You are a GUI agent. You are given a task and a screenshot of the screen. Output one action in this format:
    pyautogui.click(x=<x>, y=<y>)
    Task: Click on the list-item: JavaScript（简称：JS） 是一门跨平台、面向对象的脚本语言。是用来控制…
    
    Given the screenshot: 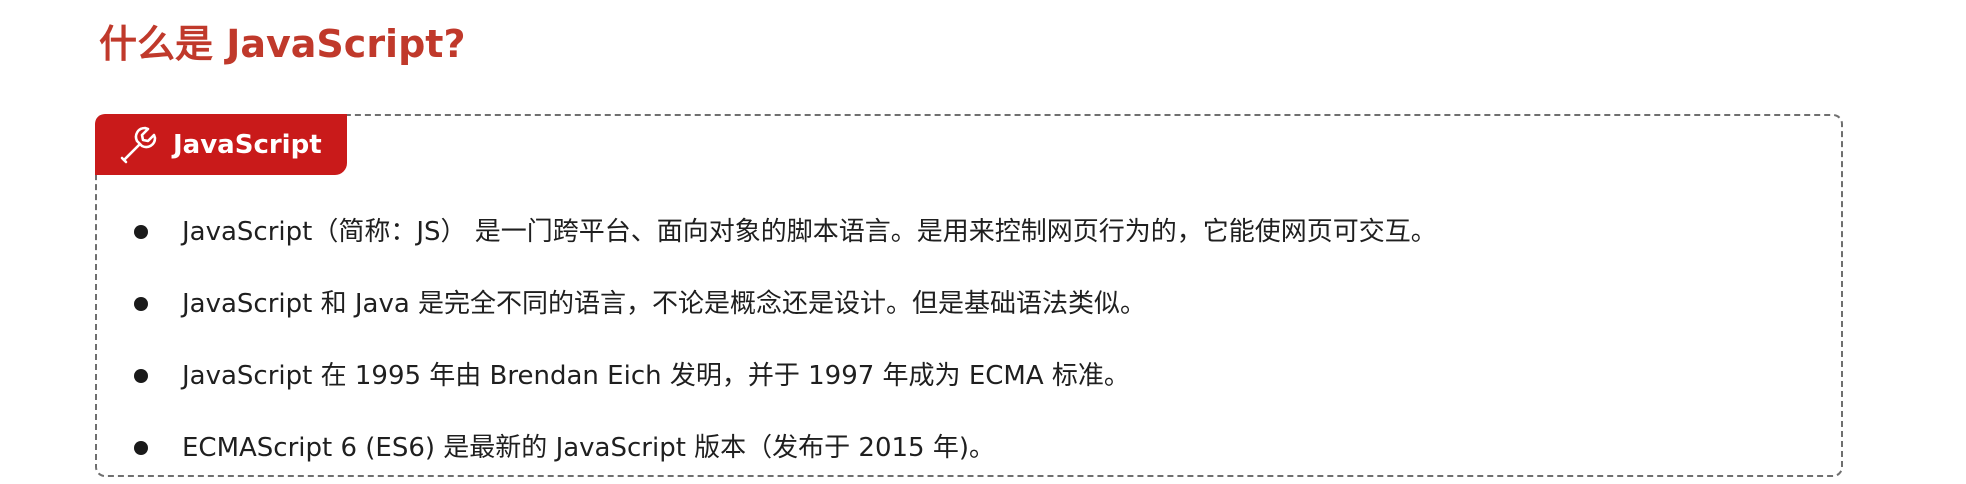 What is the action you would take?
    pyautogui.click(x=783, y=232)
    